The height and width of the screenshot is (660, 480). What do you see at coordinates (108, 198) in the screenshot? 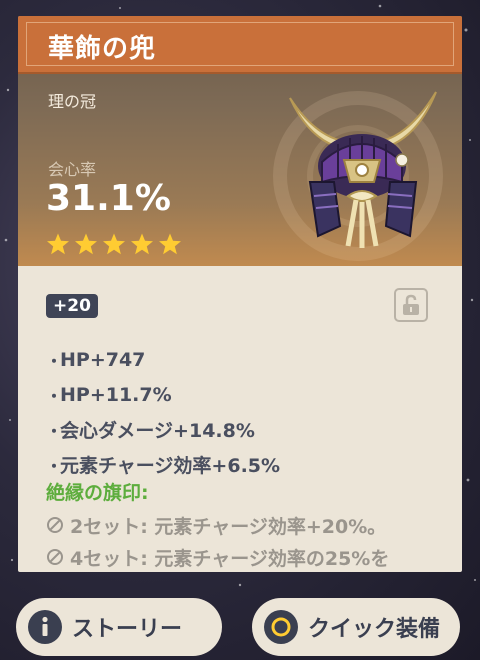
I see `main-stat-value: 31.1%` at bounding box center [108, 198].